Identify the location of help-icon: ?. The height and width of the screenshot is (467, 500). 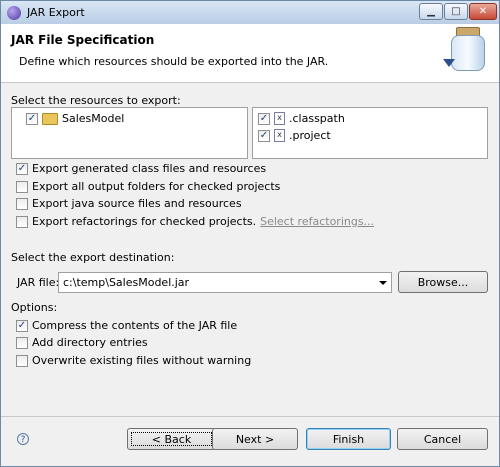
(23, 439).